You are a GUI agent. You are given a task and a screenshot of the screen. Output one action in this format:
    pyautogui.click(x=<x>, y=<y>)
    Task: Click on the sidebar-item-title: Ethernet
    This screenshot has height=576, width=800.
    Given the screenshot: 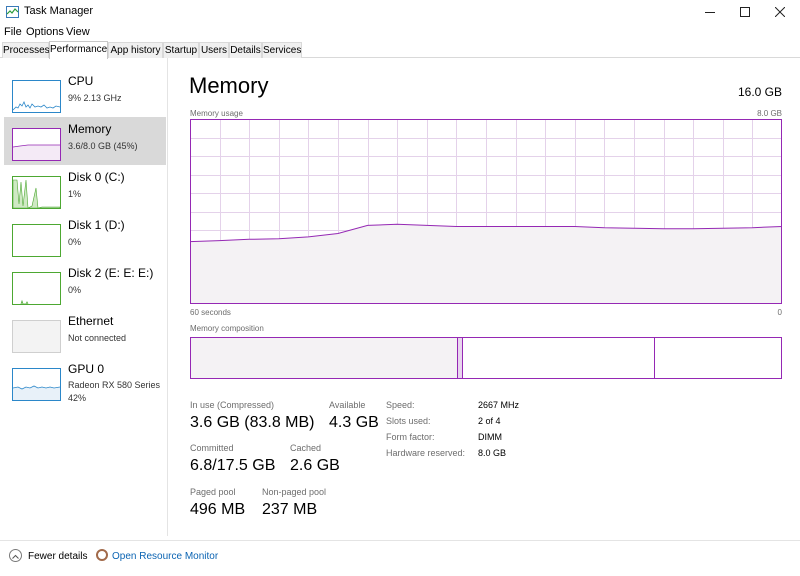 What is the action you would take?
    pyautogui.click(x=90, y=321)
    